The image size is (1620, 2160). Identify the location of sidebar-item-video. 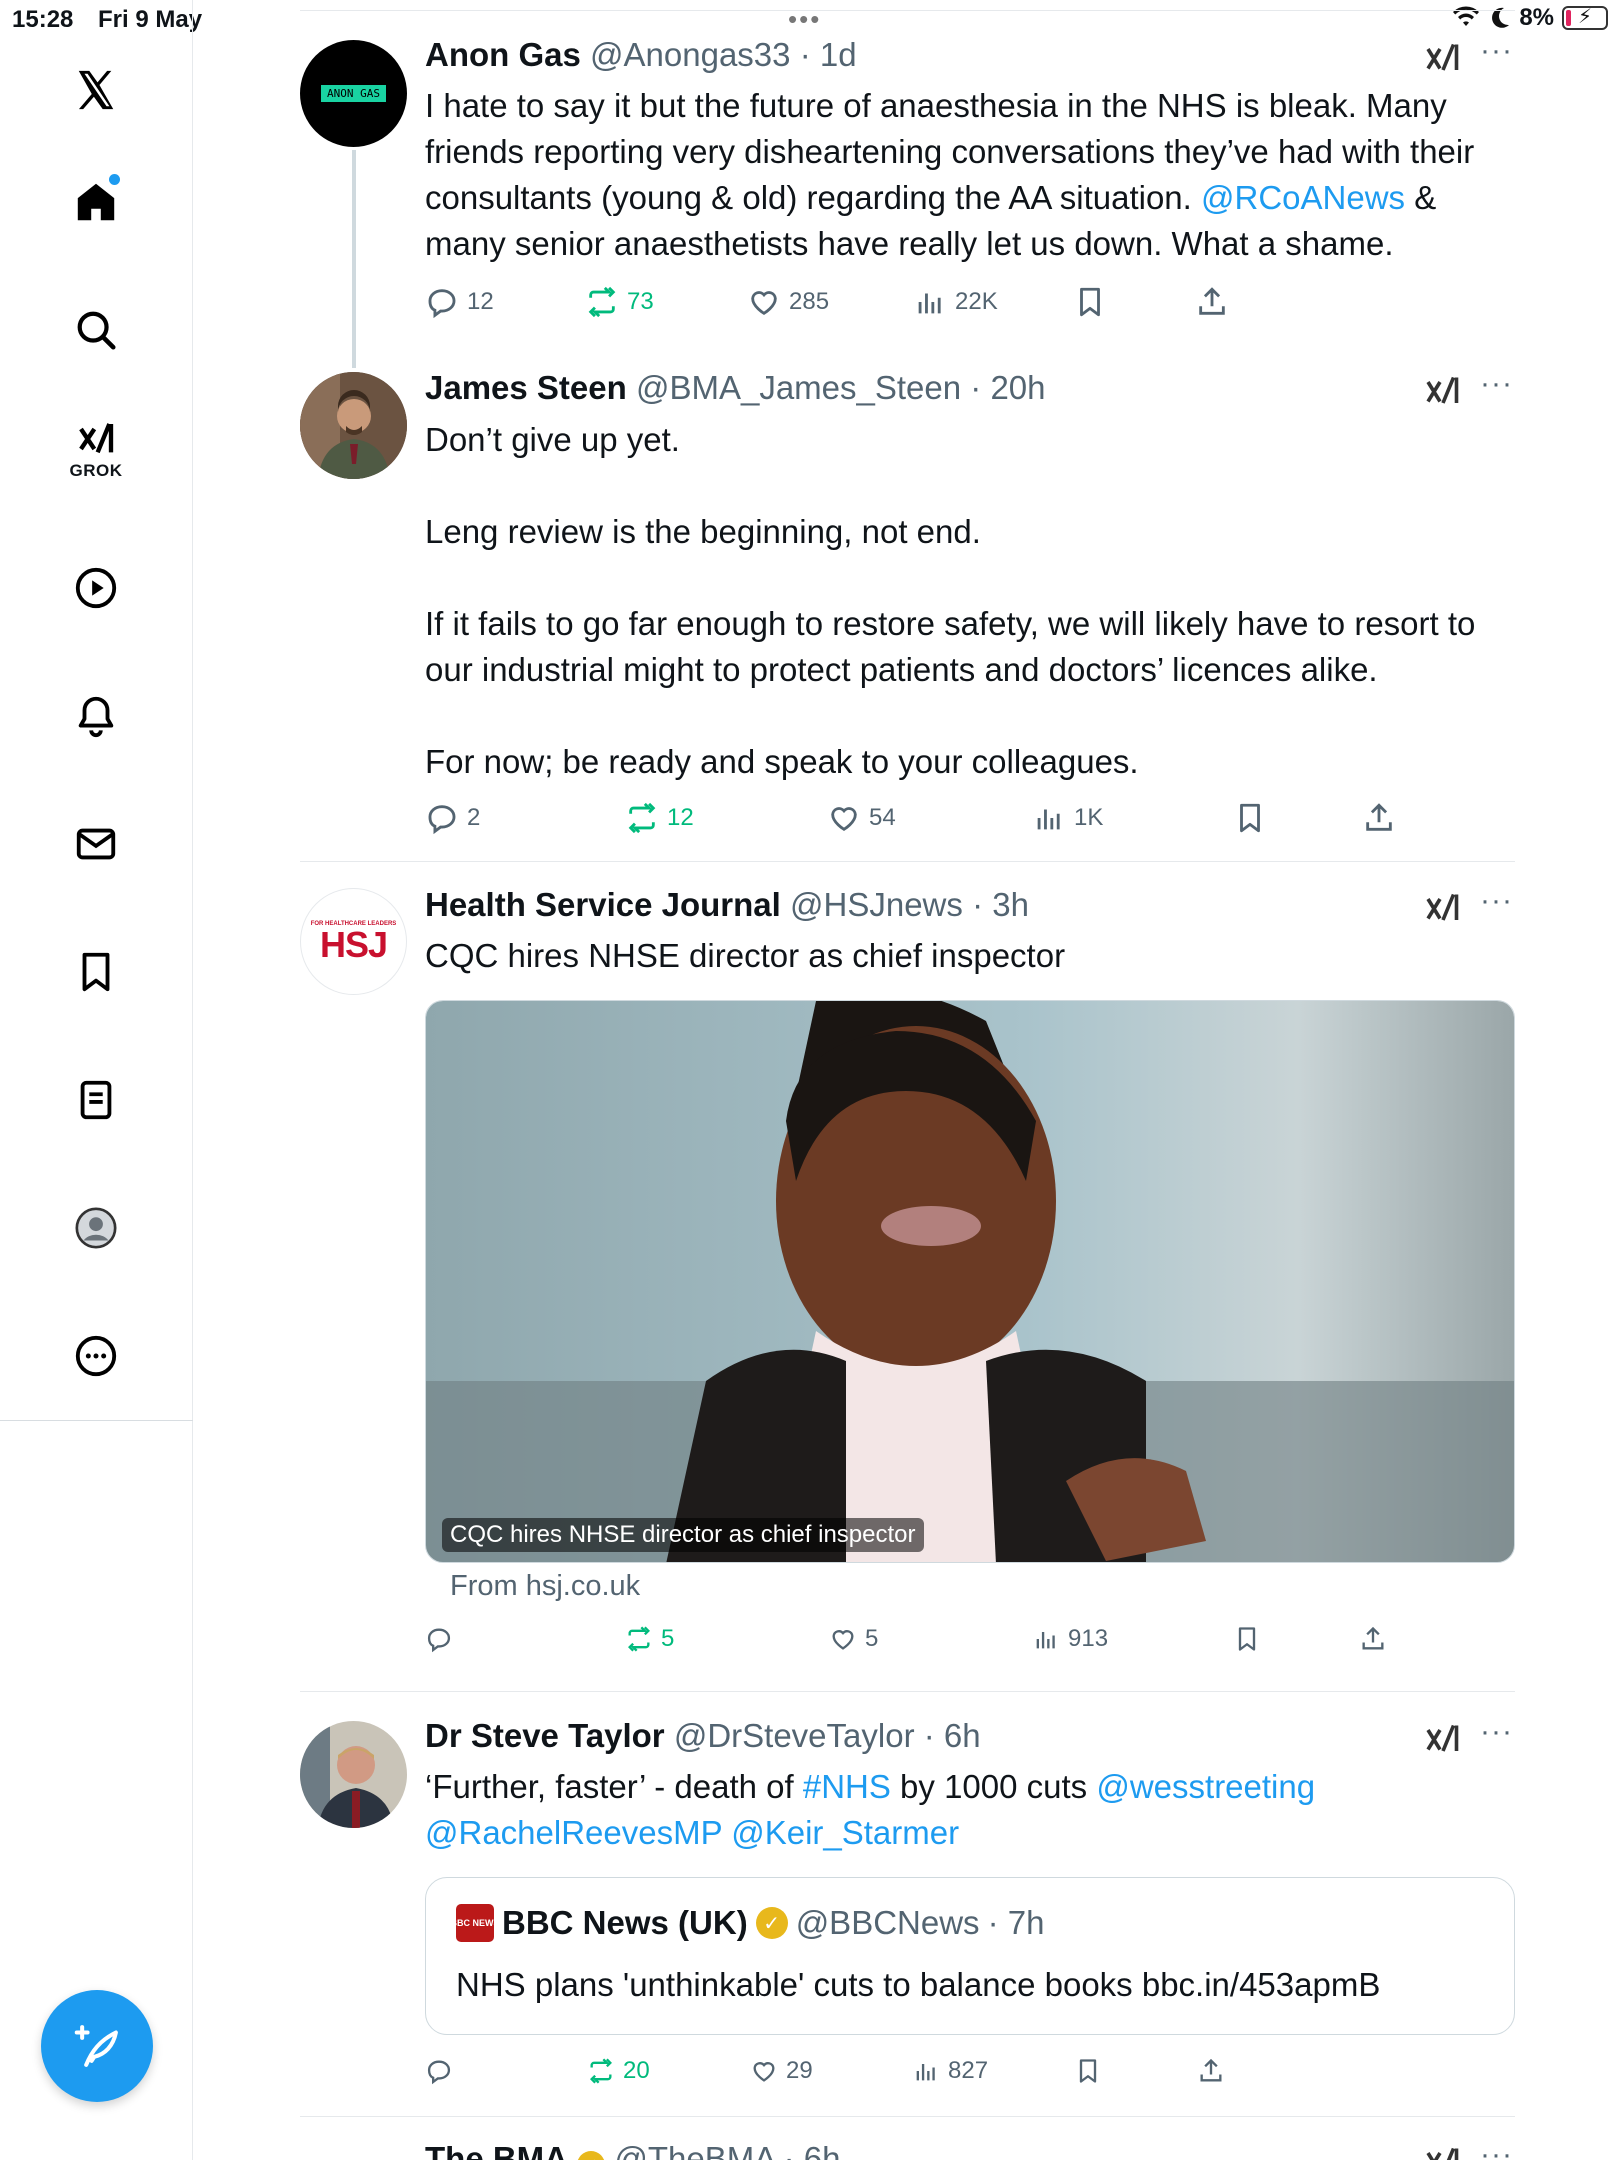
(96, 588).